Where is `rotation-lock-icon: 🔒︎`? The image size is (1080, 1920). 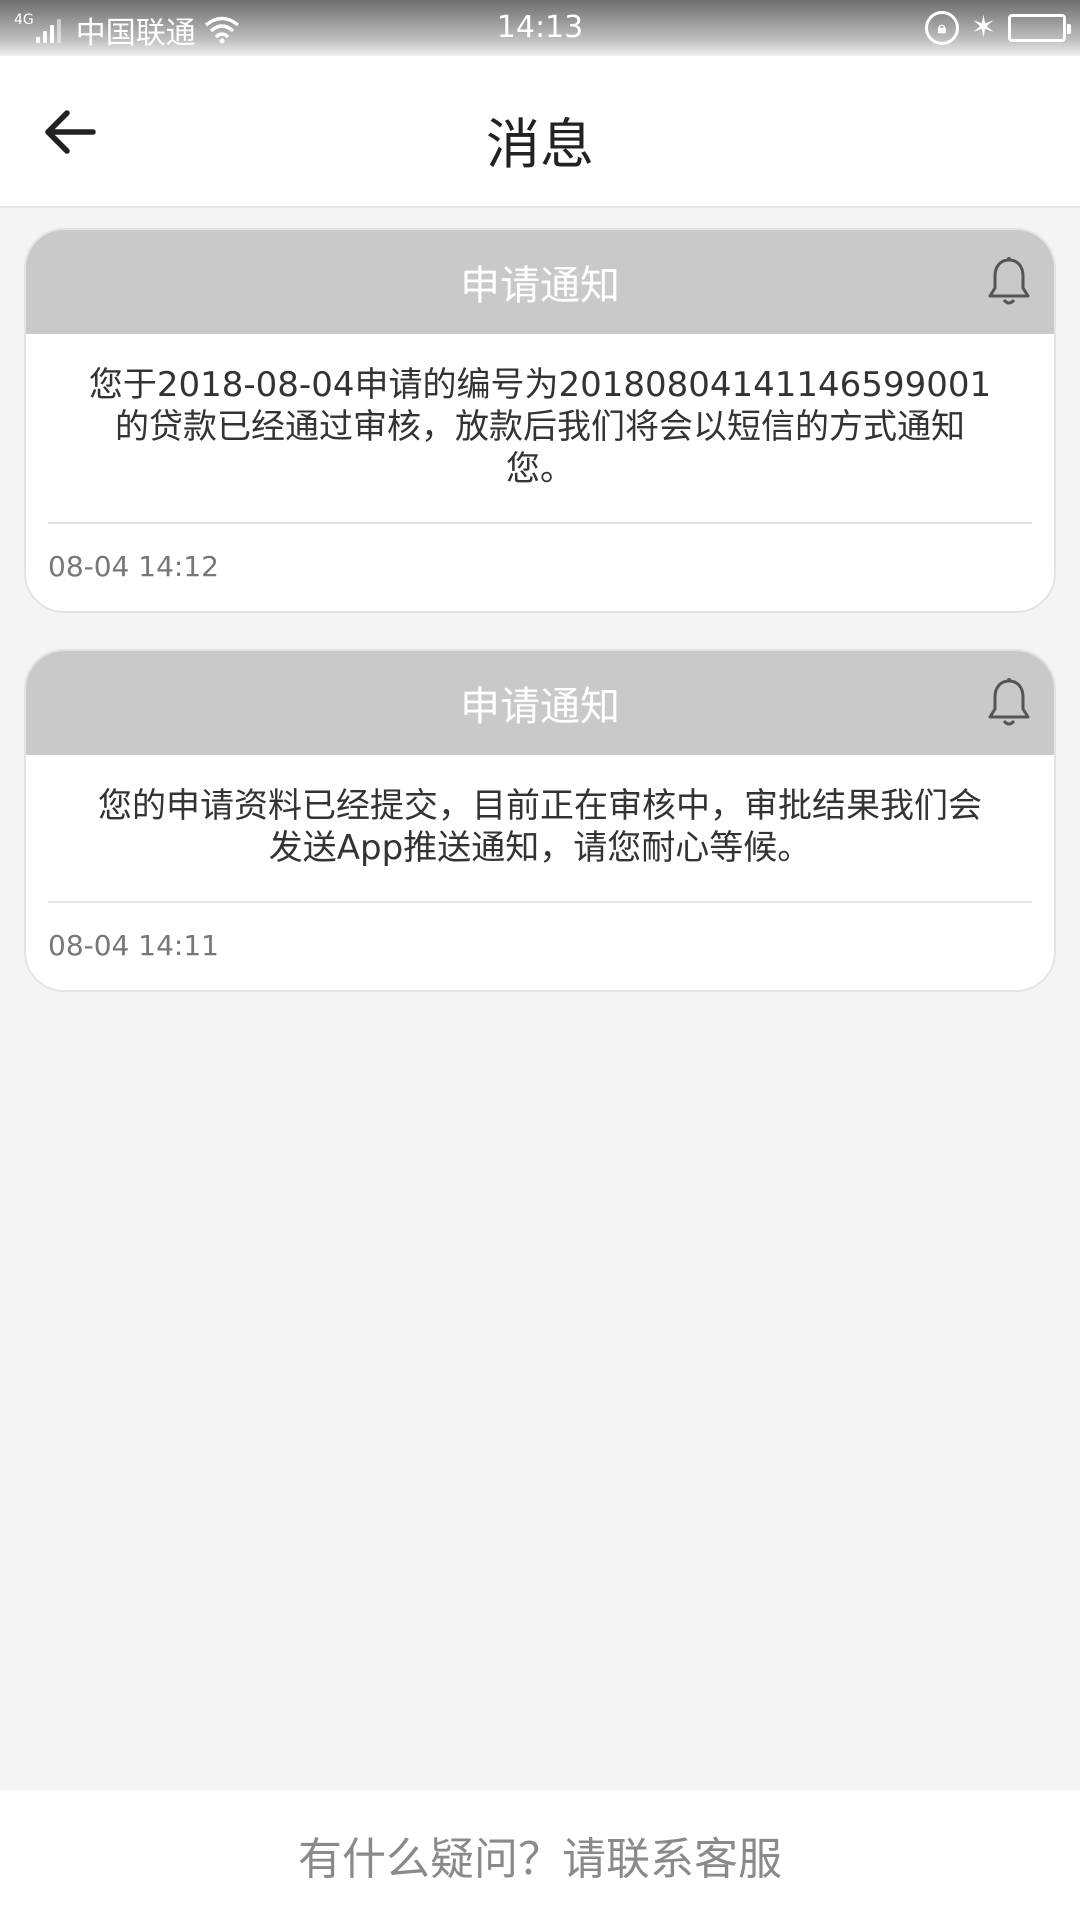
rotation-lock-icon: 🔒︎ is located at coordinates (941, 27).